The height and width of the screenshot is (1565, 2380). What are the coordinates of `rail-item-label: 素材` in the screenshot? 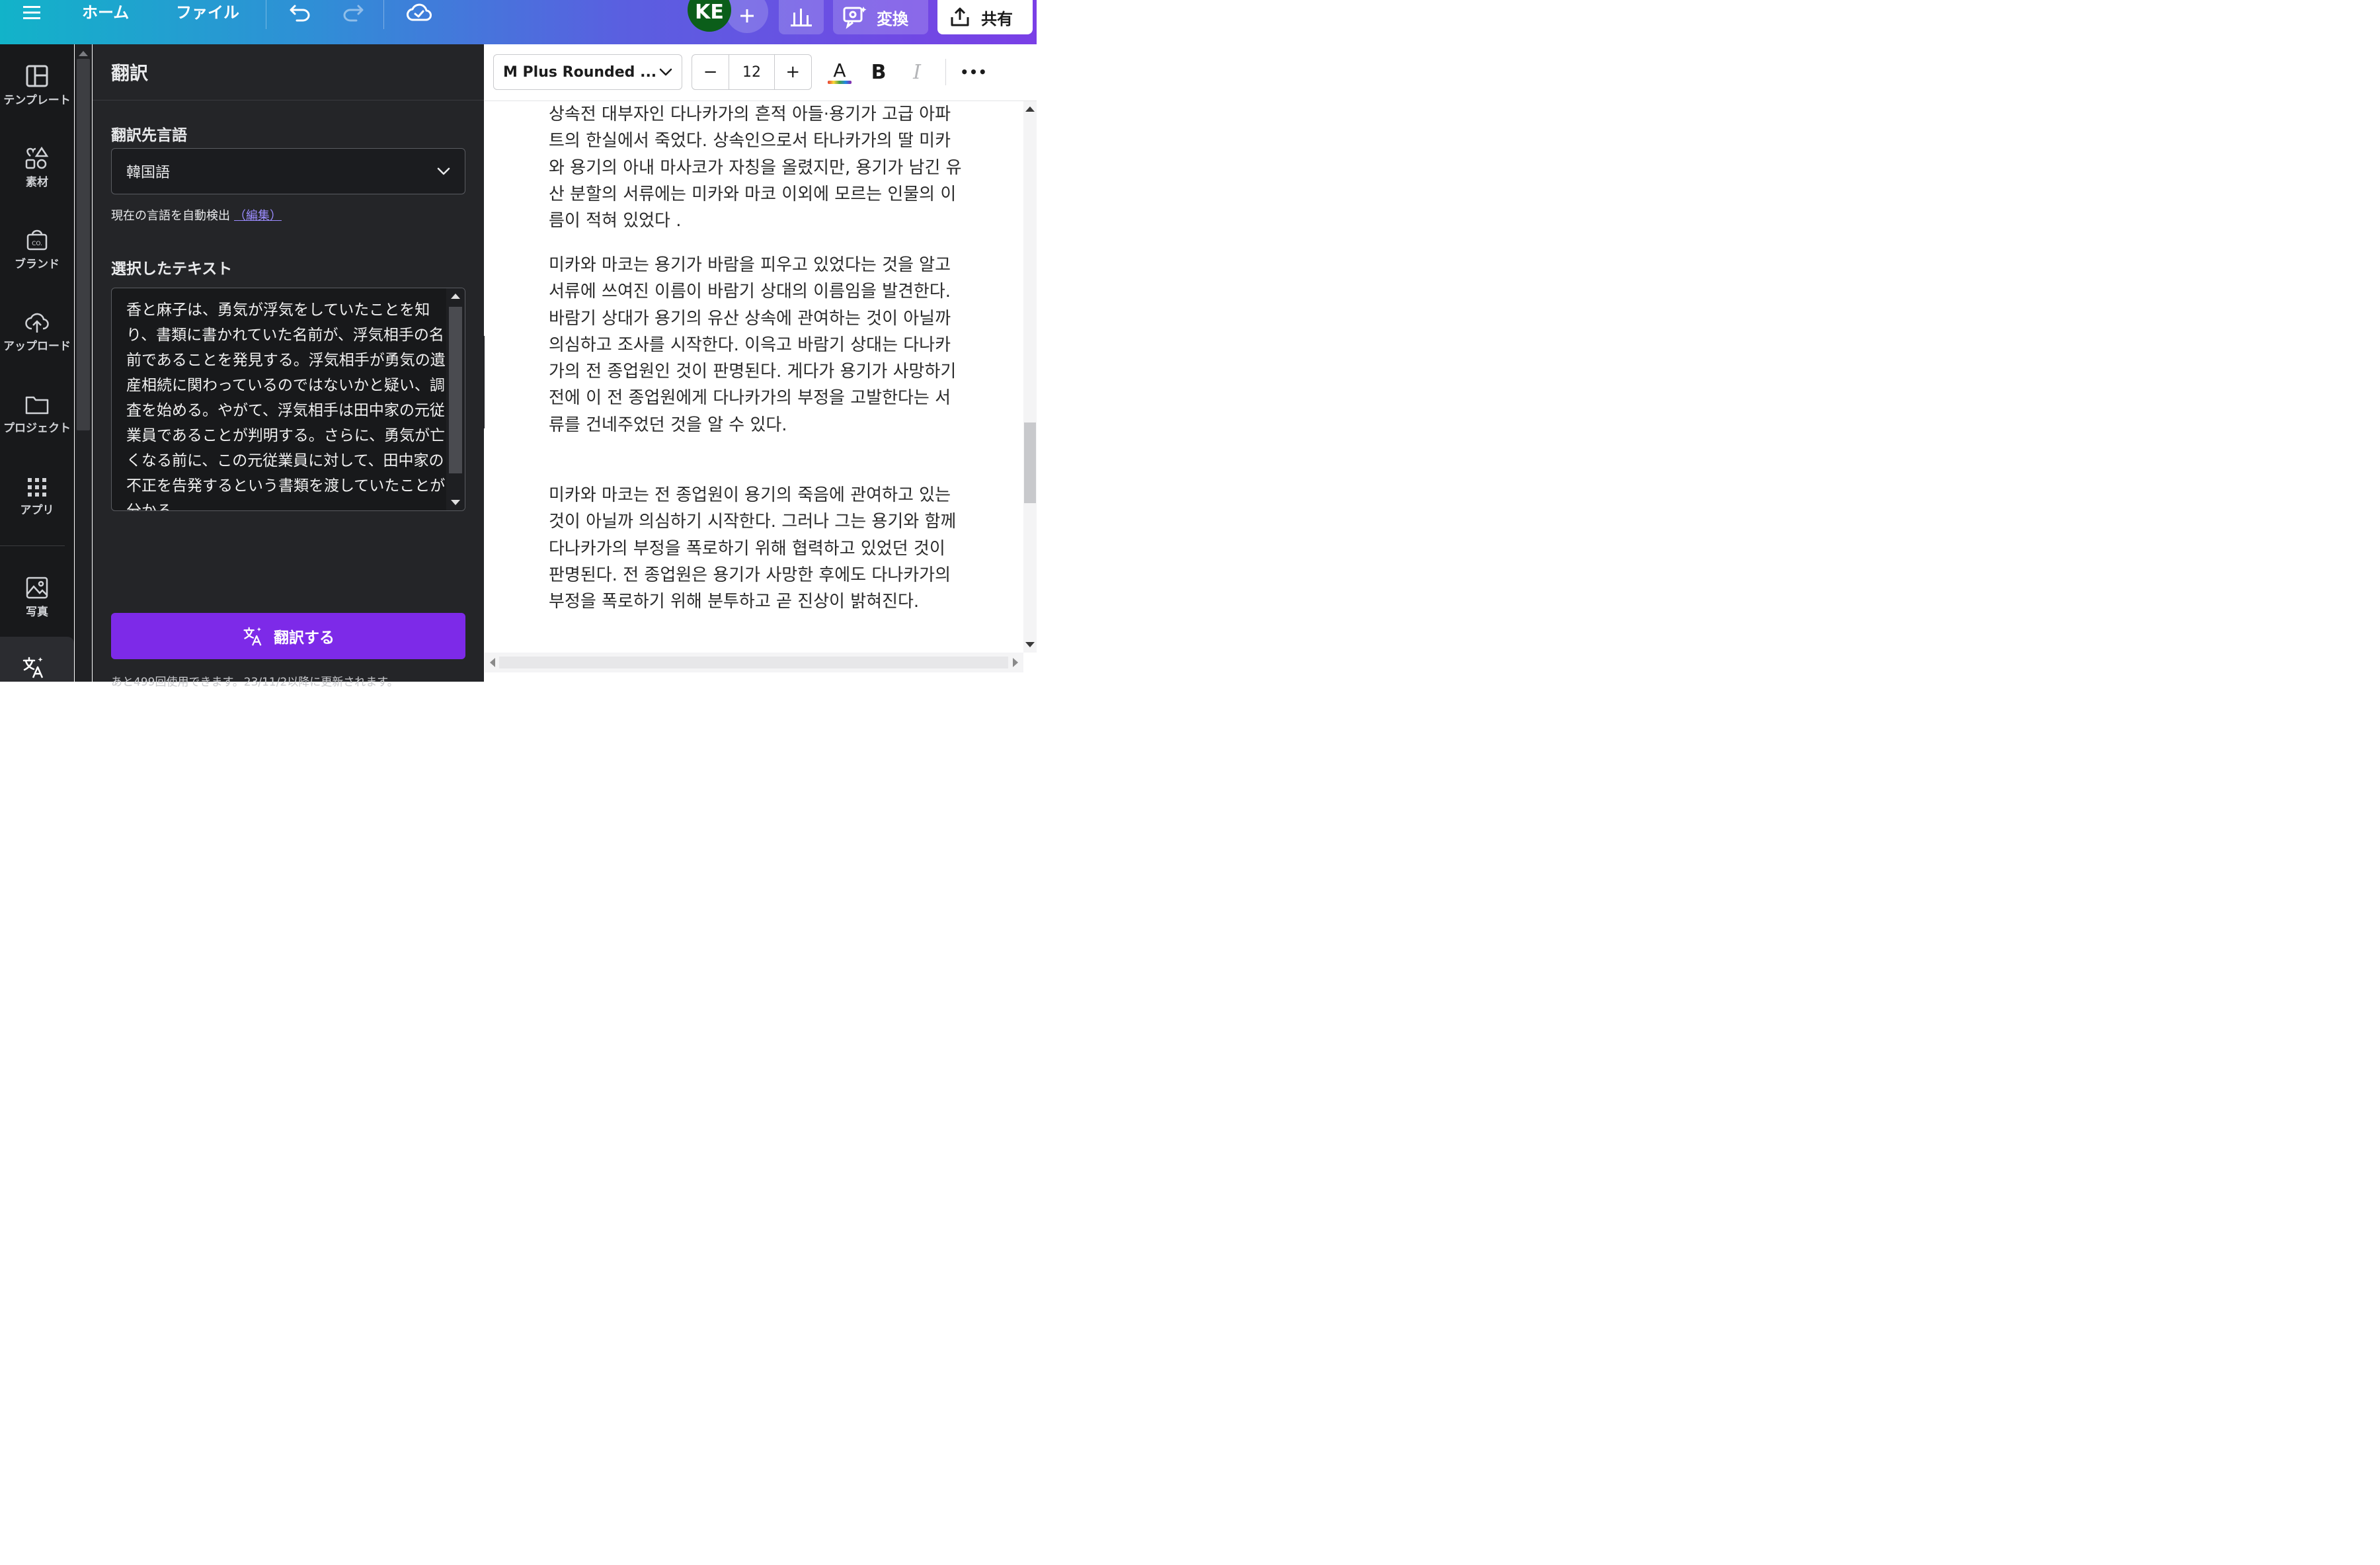 It's located at (37, 182).